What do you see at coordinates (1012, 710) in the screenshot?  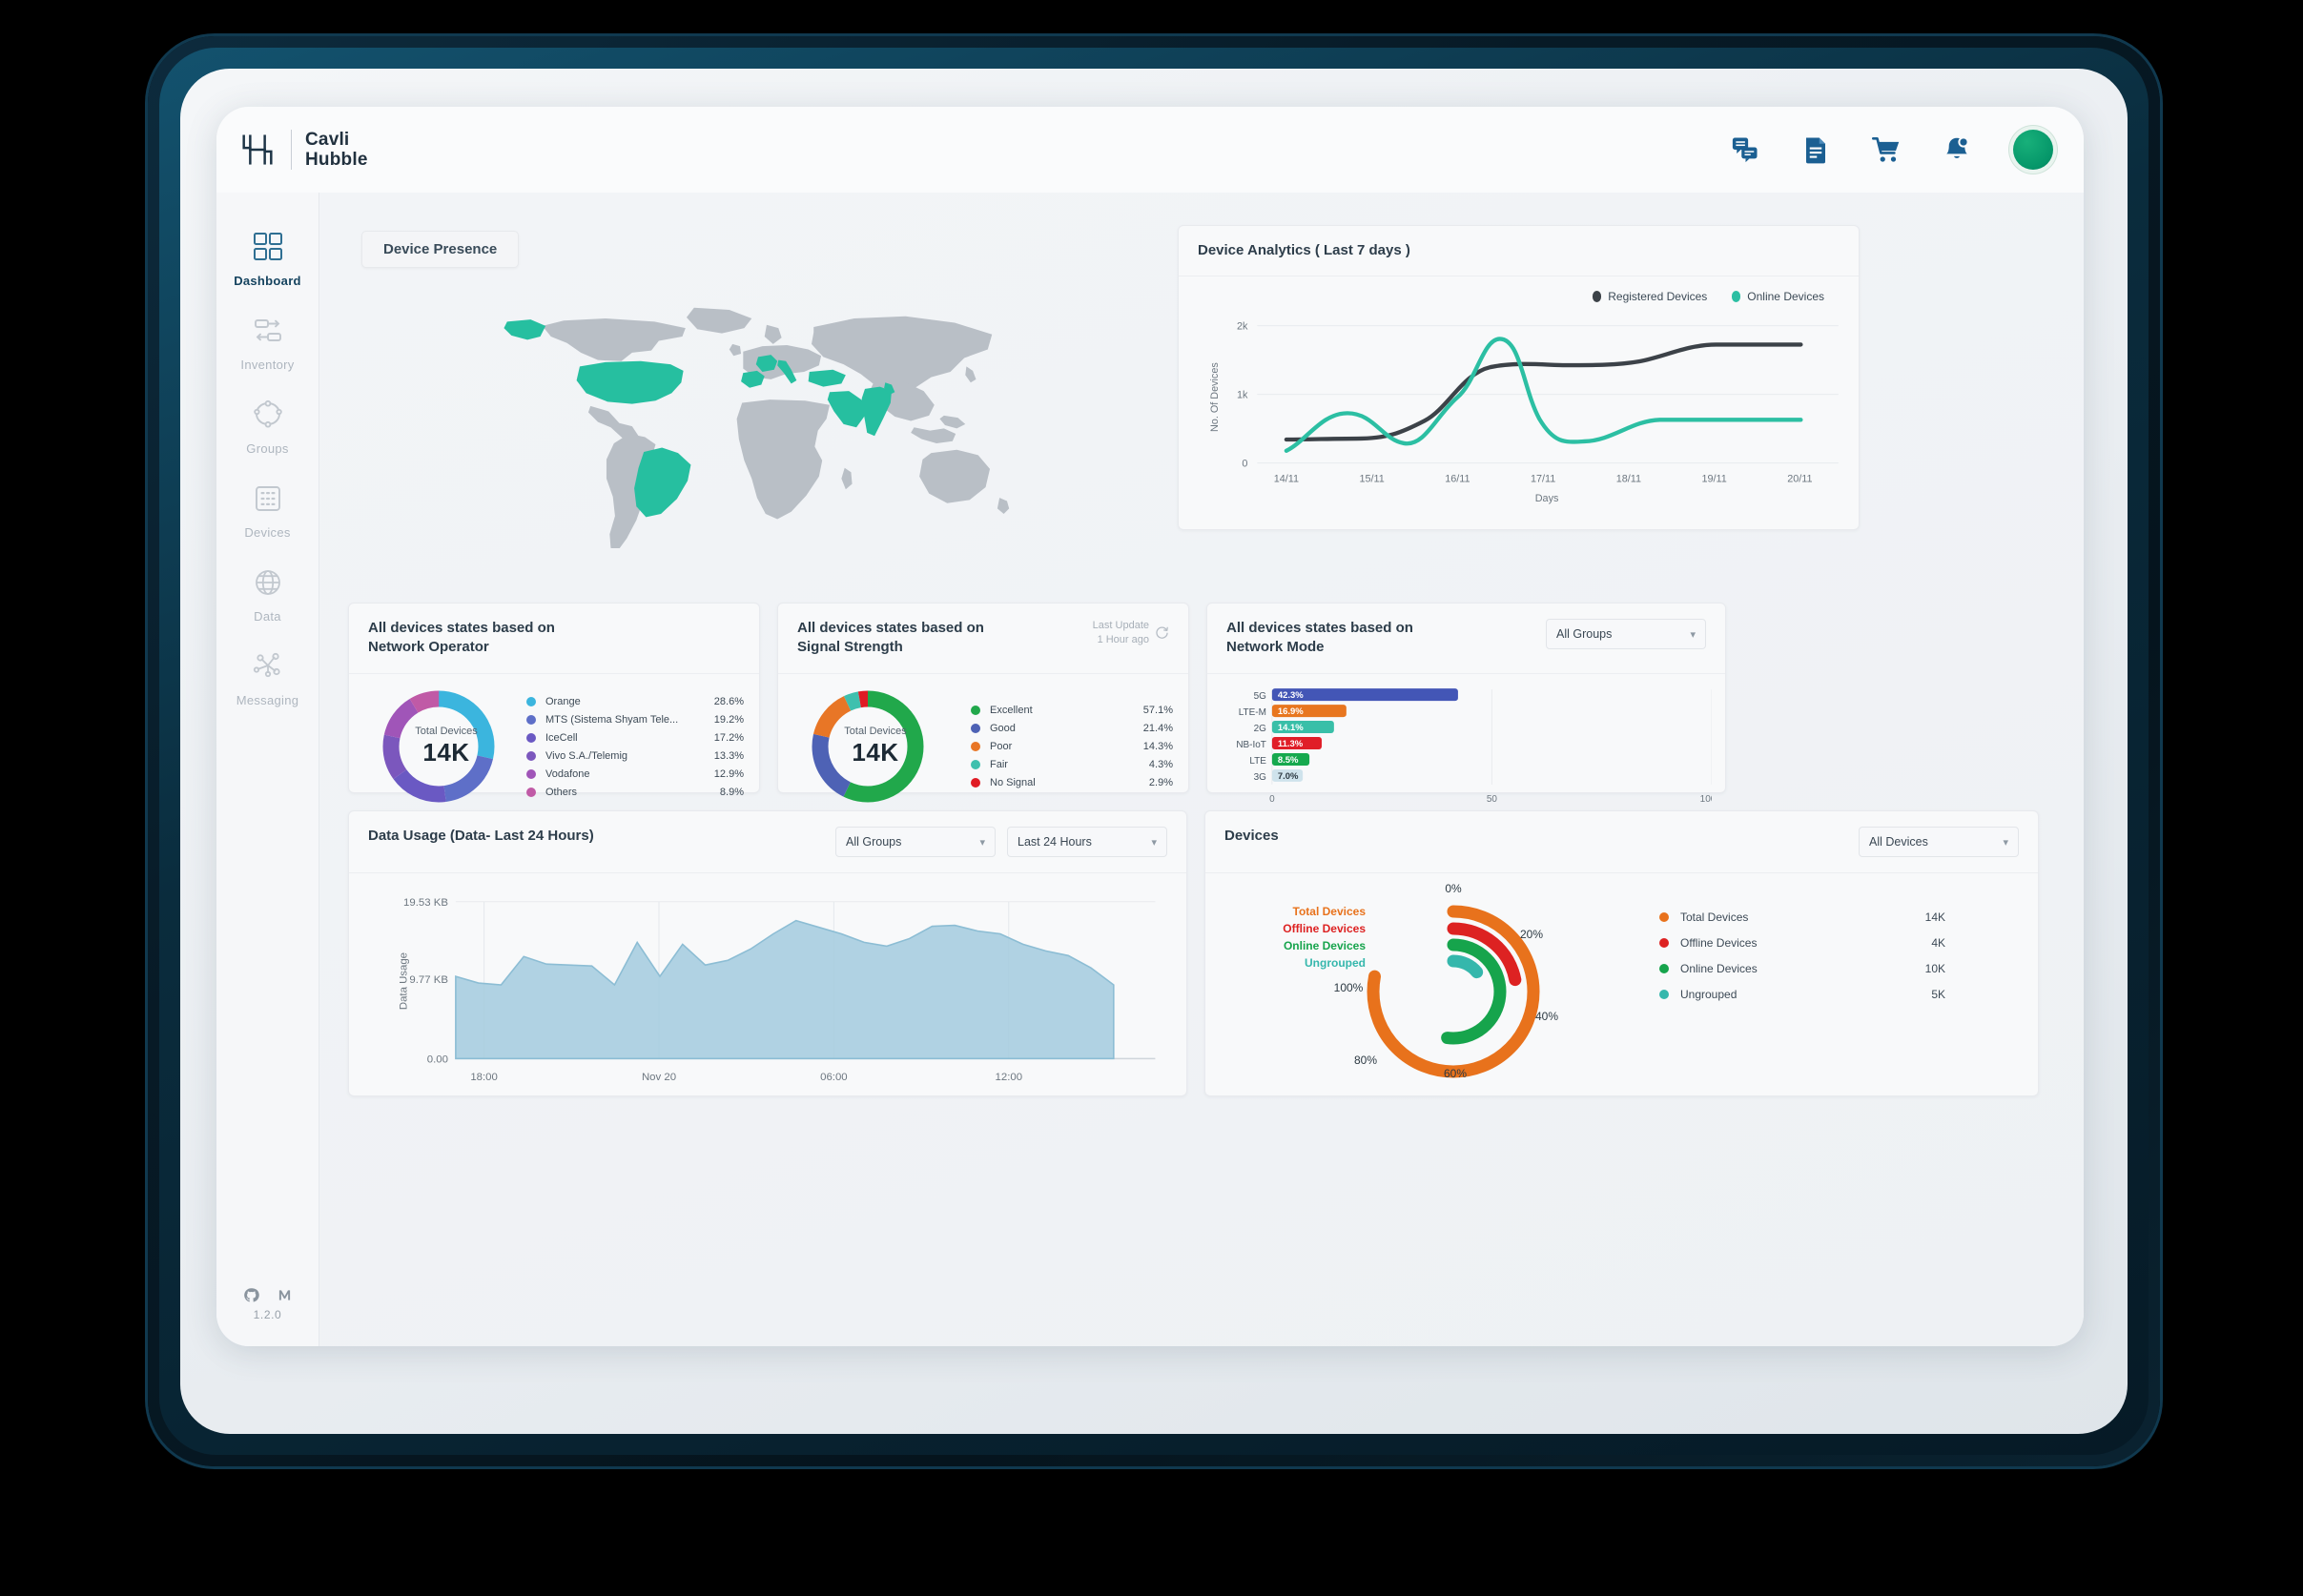 I see `legend-label: Excellent` at bounding box center [1012, 710].